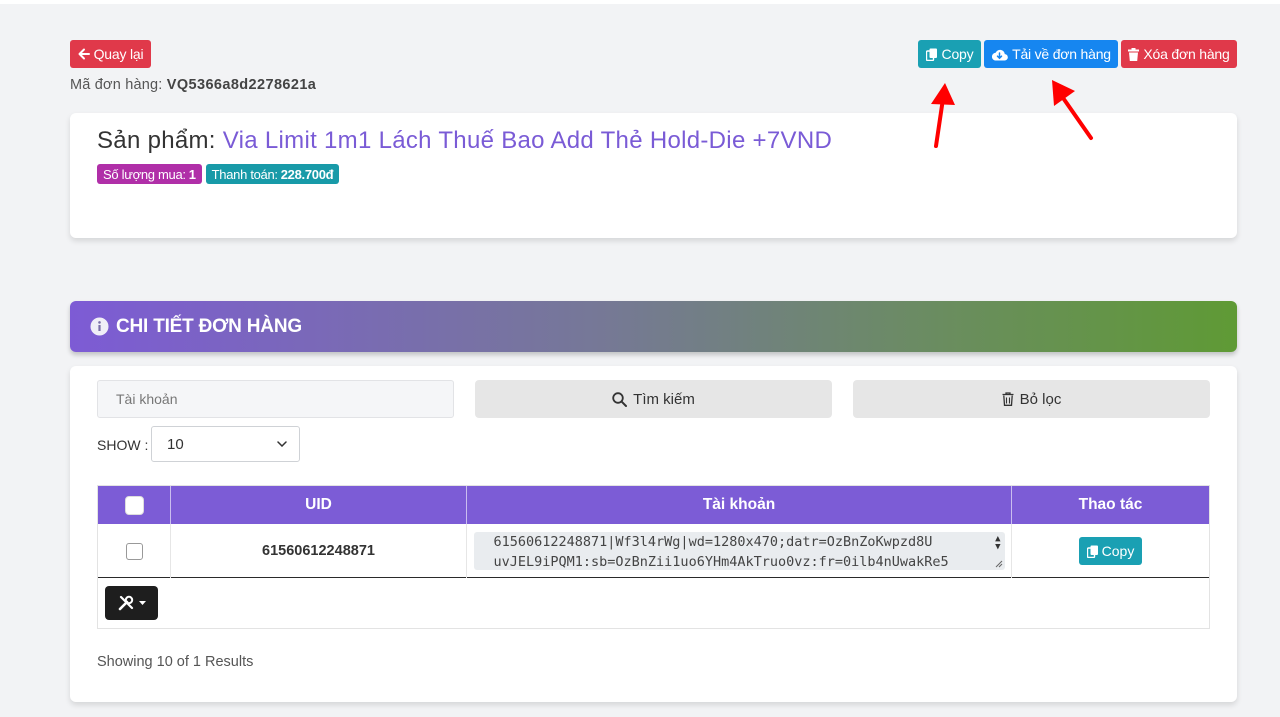 The image size is (1280, 717). What do you see at coordinates (739, 505) in the screenshot?
I see `column-header-account: Tài khoản` at bounding box center [739, 505].